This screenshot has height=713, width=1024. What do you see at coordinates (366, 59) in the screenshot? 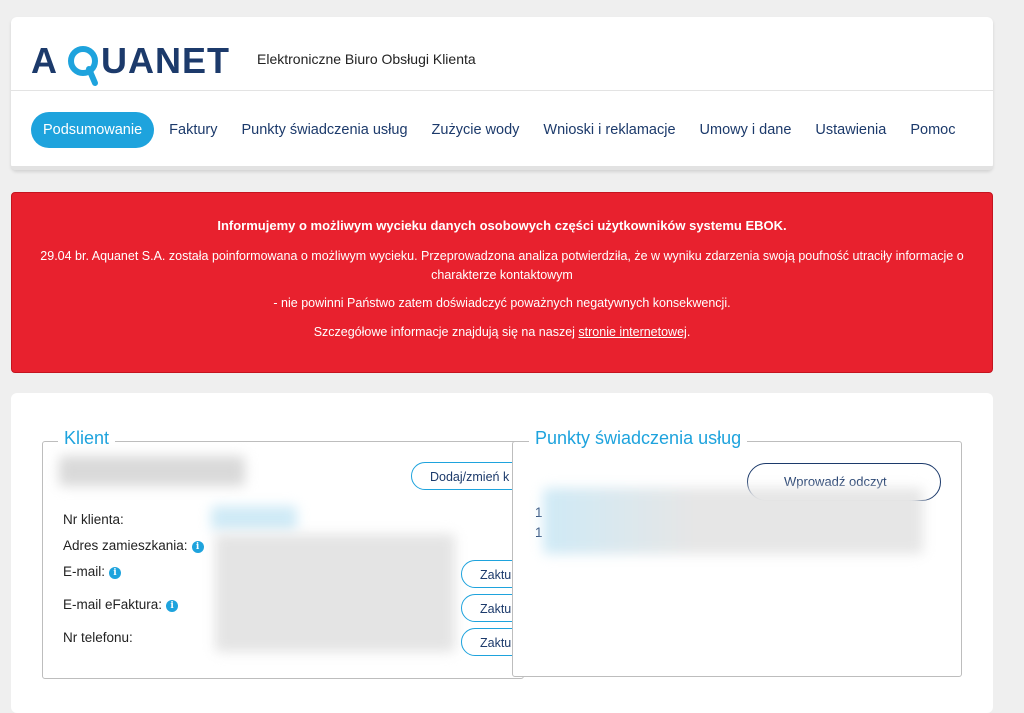
I see `site-subtitle: Elektroniczne Biuro Obsługi Klienta` at bounding box center [366, 59].